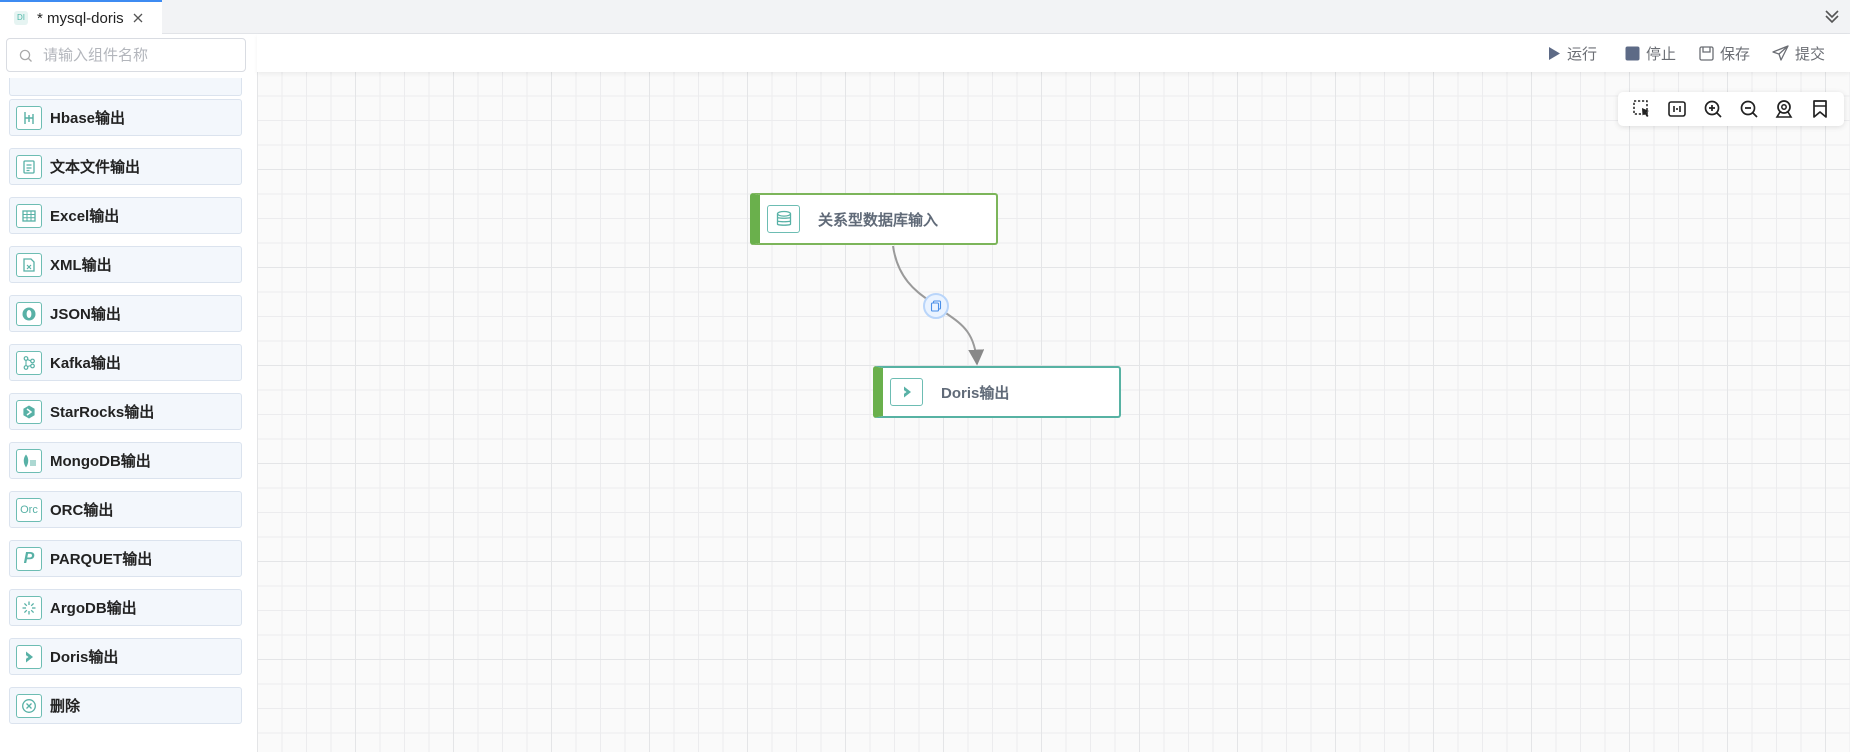  Describe the element at coordinates (125, 656) in the screenshot. I see `component-doris-output: Doris输出` at that location.